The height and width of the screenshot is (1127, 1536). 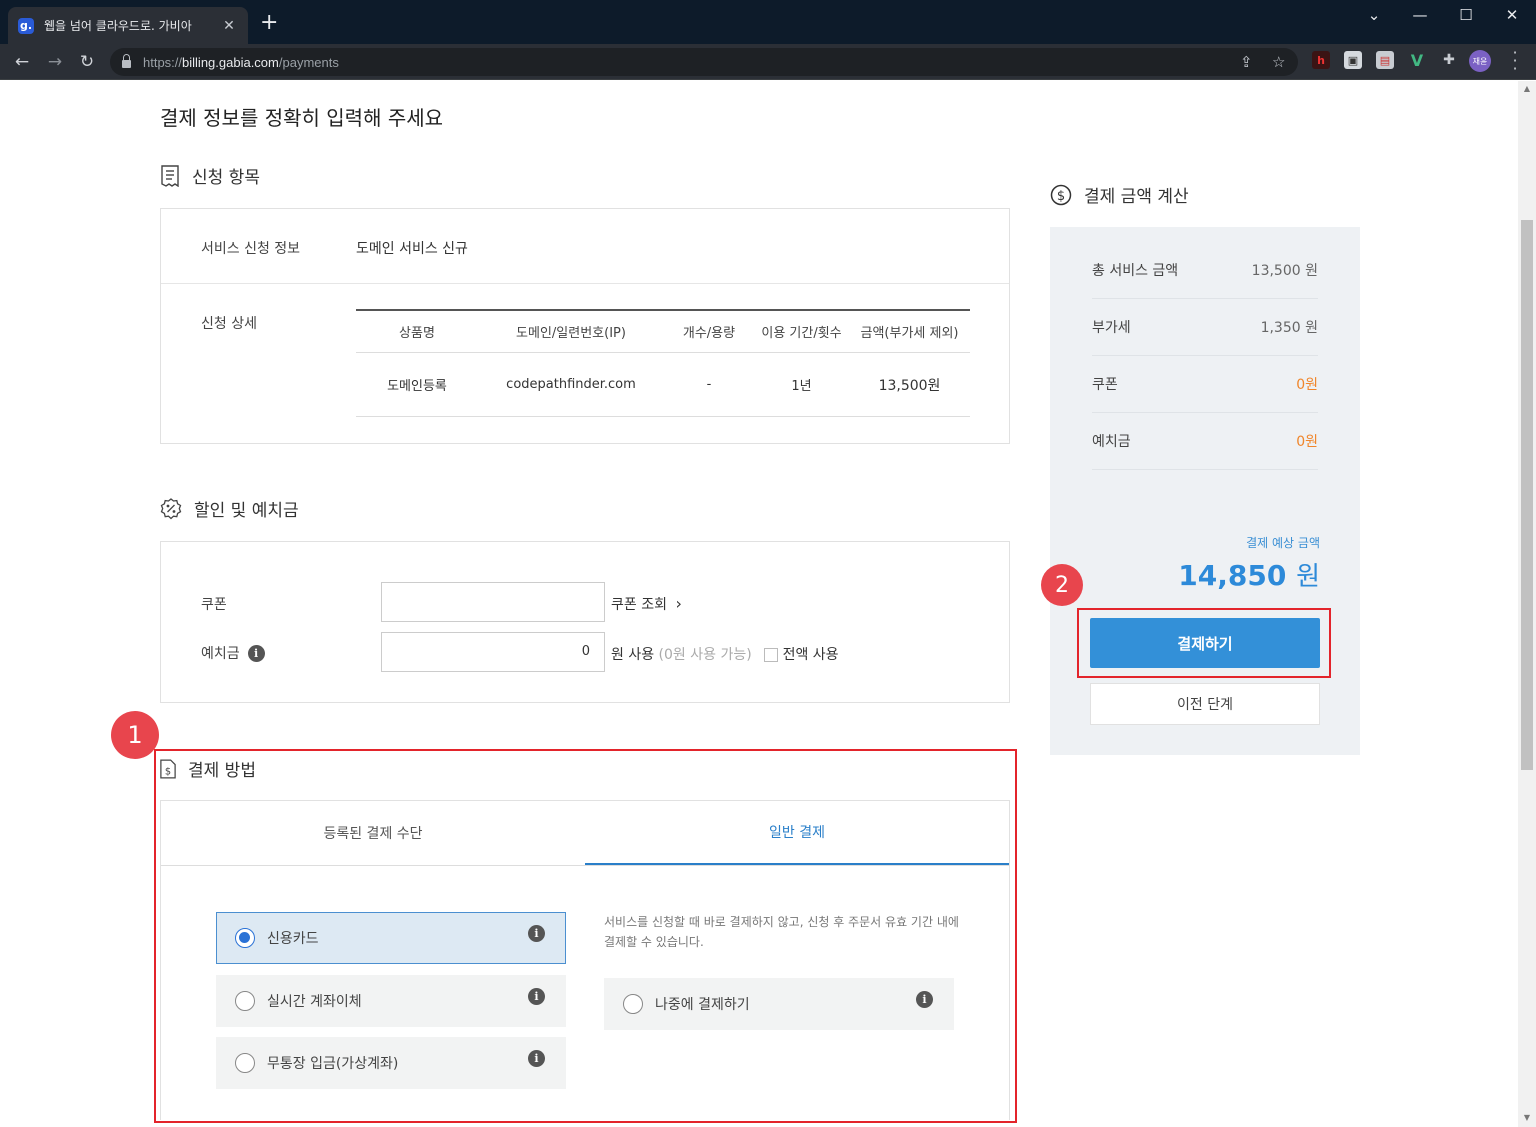 What do you see at coordinates (709, 333) in the screenshot?
I see `column-header: 개수/용량` at bounding box center [709, 333].